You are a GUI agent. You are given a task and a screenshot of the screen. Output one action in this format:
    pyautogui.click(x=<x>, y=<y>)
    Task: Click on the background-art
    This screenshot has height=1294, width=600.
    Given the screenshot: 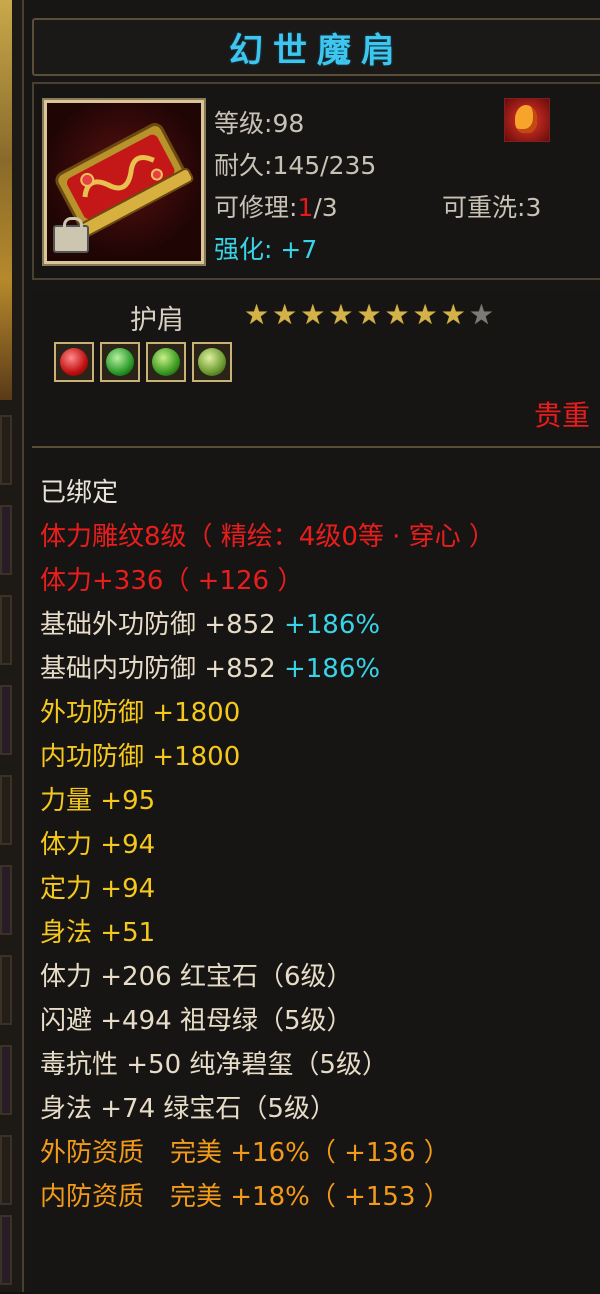 What is the action you would take?
    pyautogui.click(x=6, y=200)
    